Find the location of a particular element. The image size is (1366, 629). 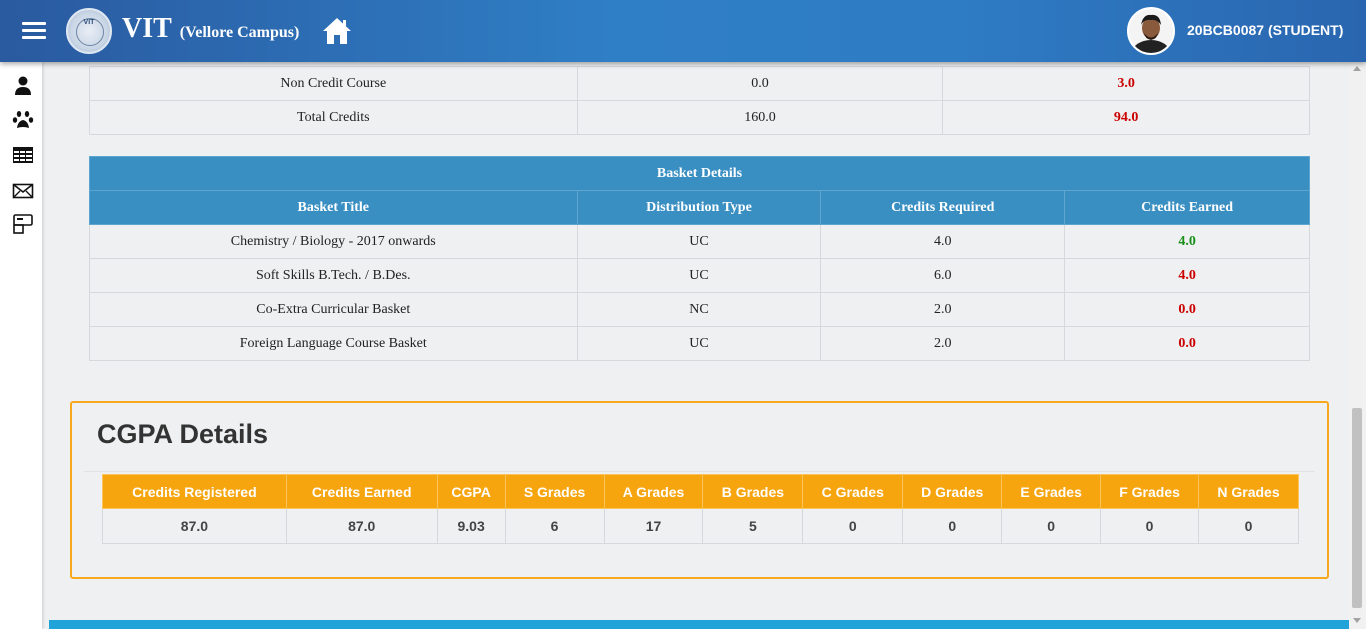

column-header: Credits Required is located at coordinates (943, 207).